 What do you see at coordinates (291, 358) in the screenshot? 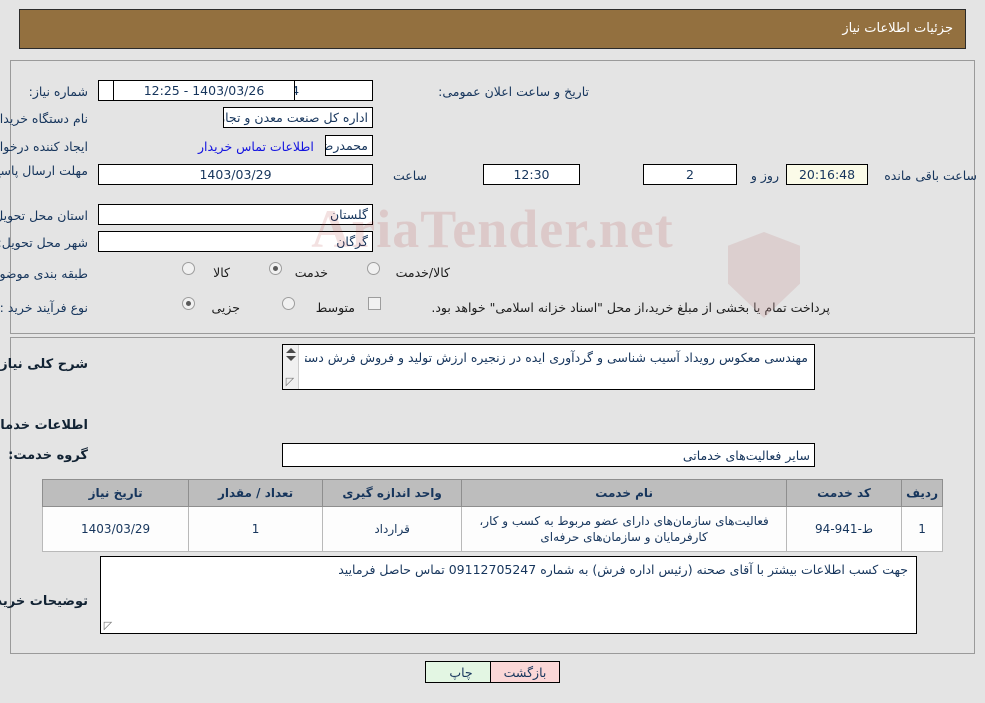
I see `scroll-down-arrow-icon` at bounding box center [291, 358].